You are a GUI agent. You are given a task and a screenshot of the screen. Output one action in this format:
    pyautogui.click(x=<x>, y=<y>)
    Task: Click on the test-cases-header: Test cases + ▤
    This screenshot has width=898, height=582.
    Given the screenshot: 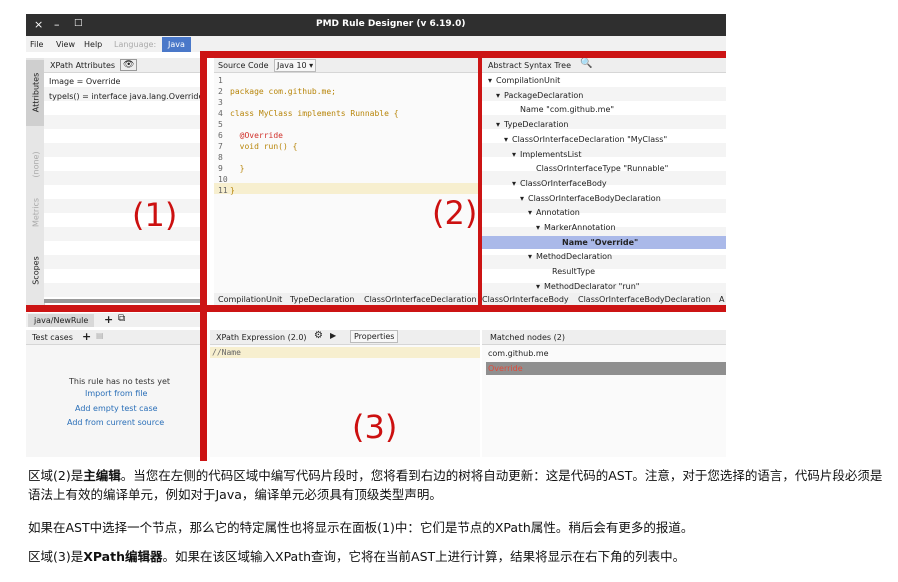 What is the action you would take?
    pyautogui.click(x=115, y=337)
    